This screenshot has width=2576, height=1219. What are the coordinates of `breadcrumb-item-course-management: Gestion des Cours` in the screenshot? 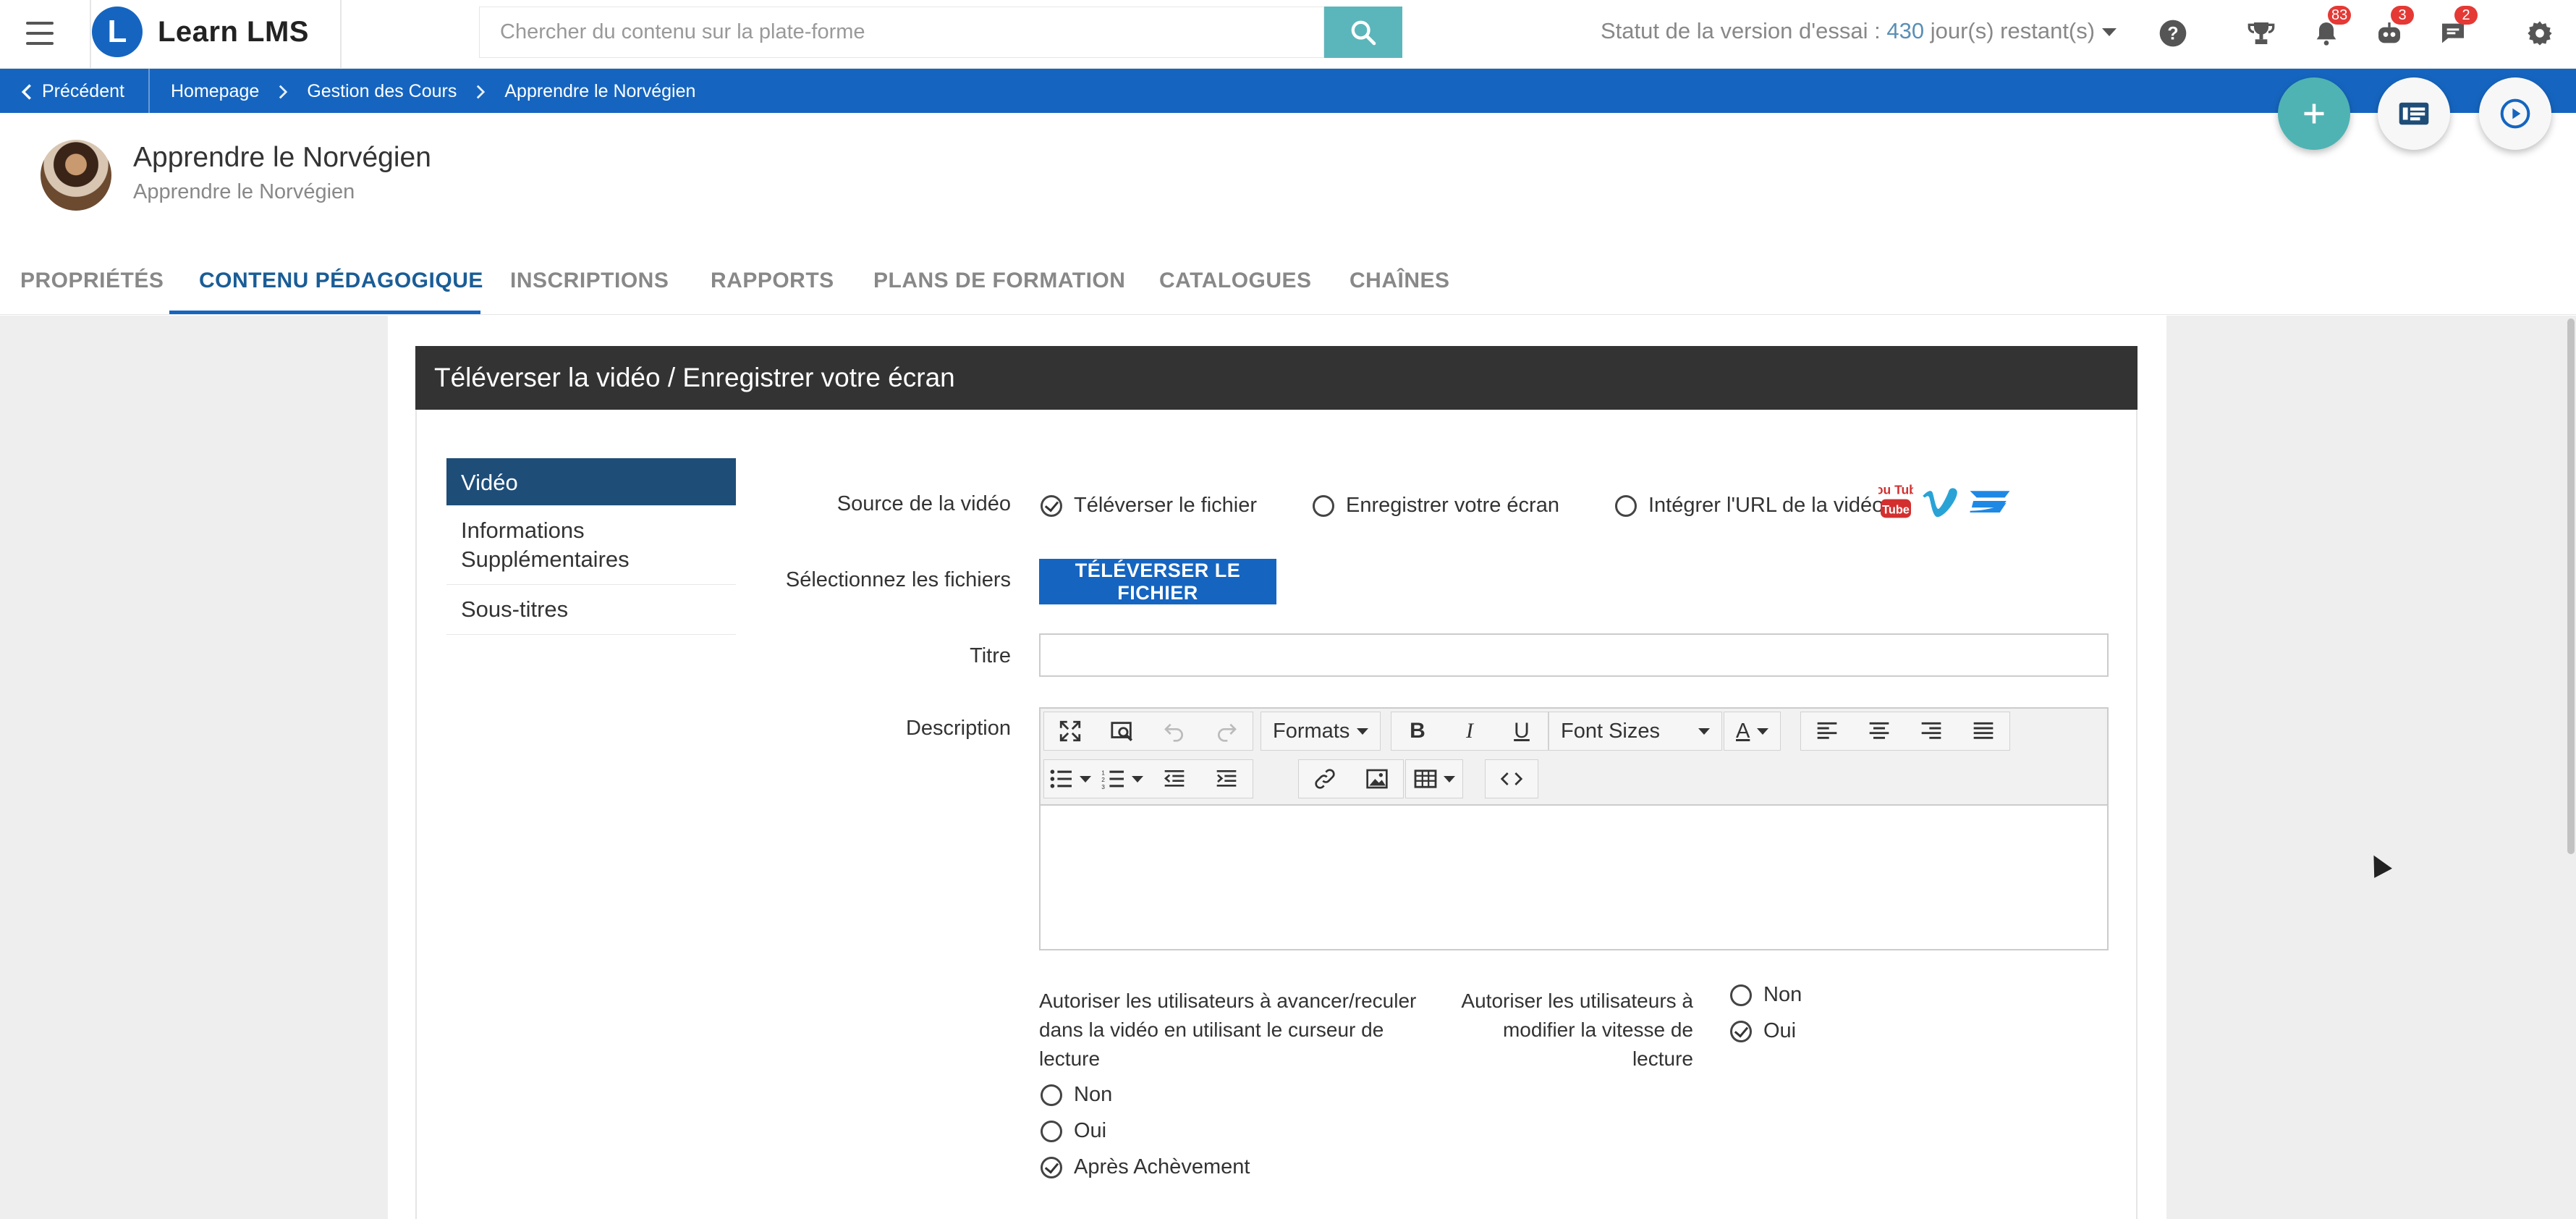 It's located at (382, 91).